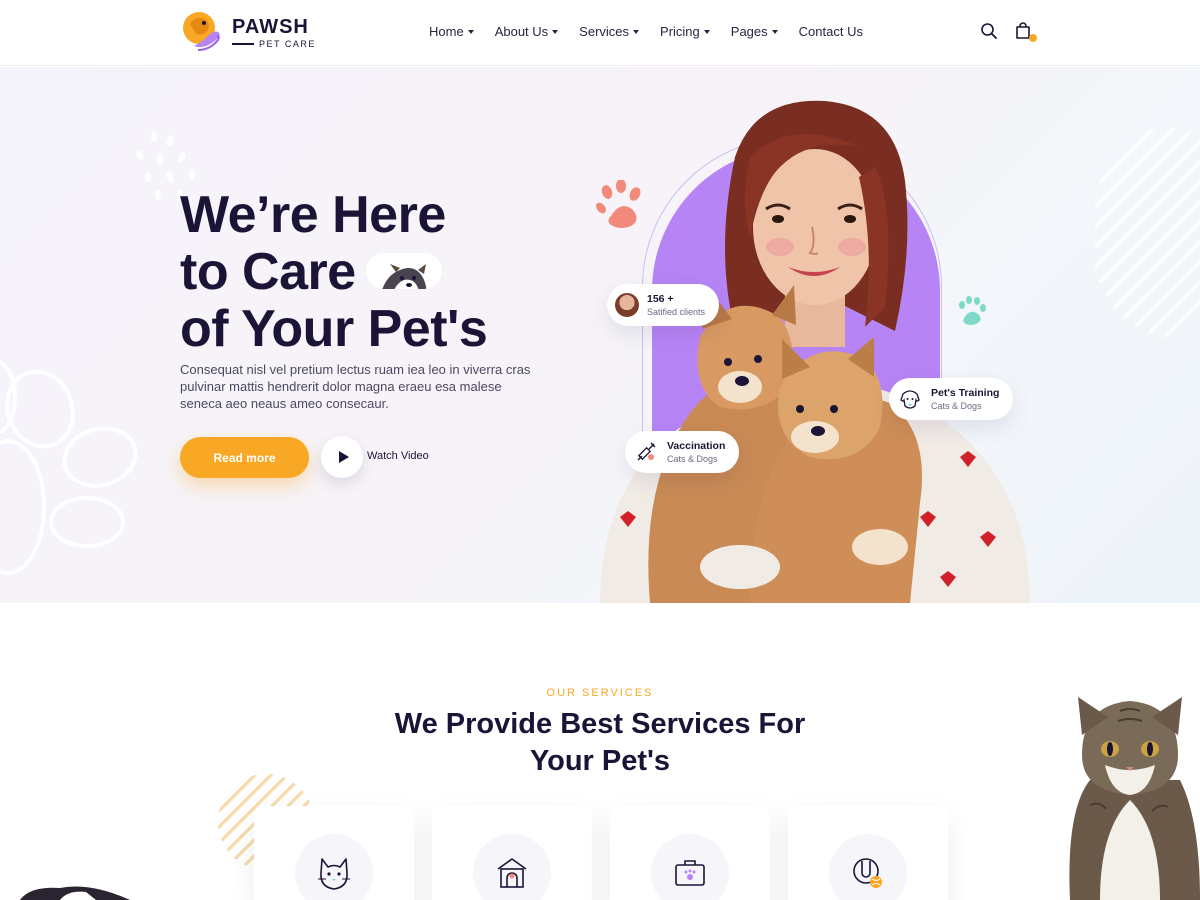 The height and width of the screenshot is (900, 1200). I want to click on nav-item-label: About Us, so click(521, 31).